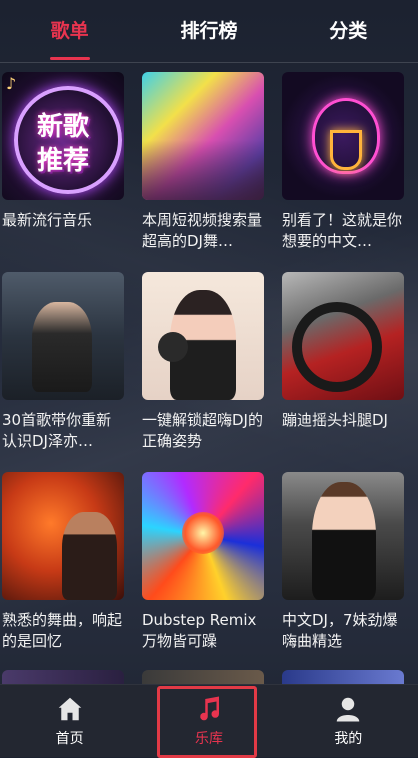  I want to click on top-tabs: 歌单 排行榜 分类, so click(209, 31).